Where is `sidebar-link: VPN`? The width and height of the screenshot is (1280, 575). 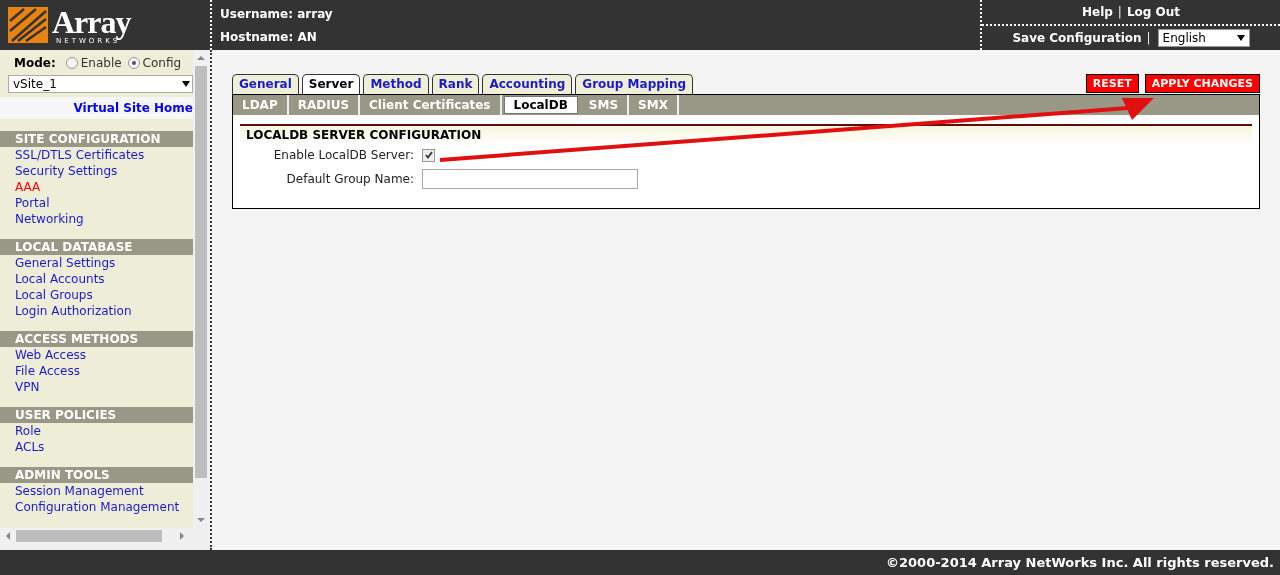
sidebar-link: VPN is located at coordinates (96, 387).